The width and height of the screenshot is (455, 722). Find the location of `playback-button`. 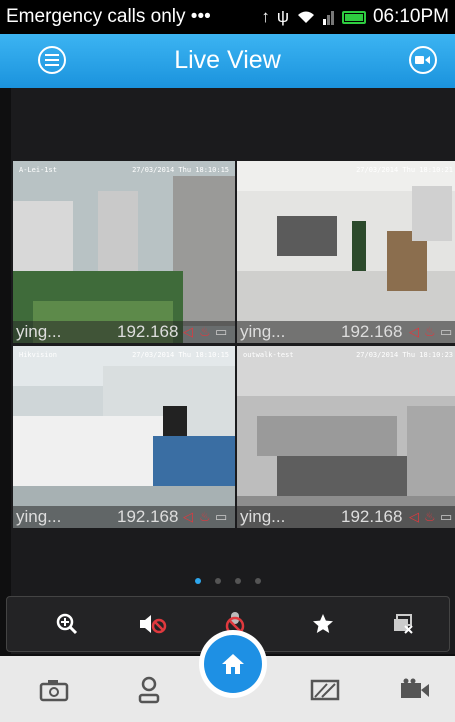

playback-button is located at coordinates (423, 60).